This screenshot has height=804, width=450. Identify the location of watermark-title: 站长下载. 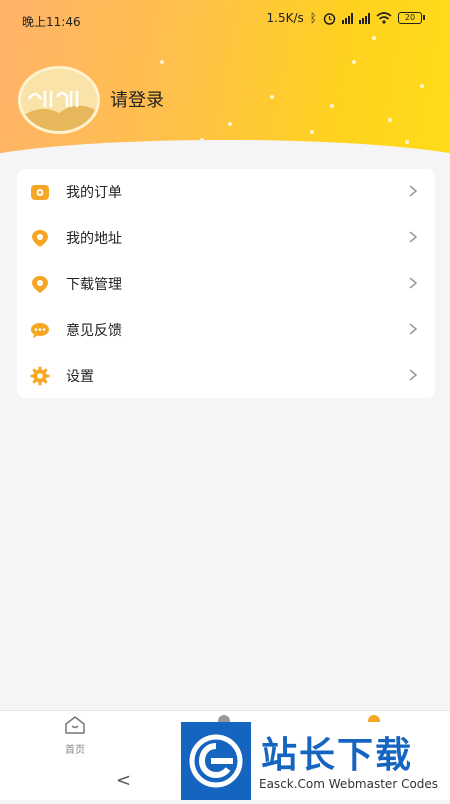
(337, 755).